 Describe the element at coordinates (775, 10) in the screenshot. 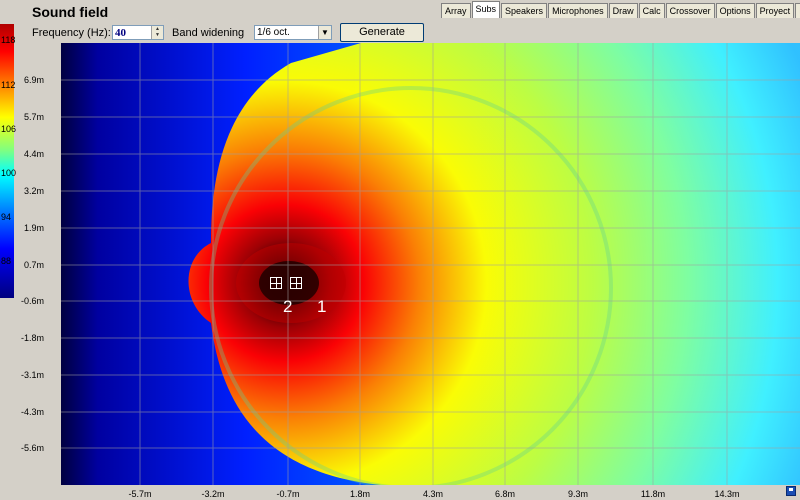

I see `tab-proyect: Proyect` at that location.